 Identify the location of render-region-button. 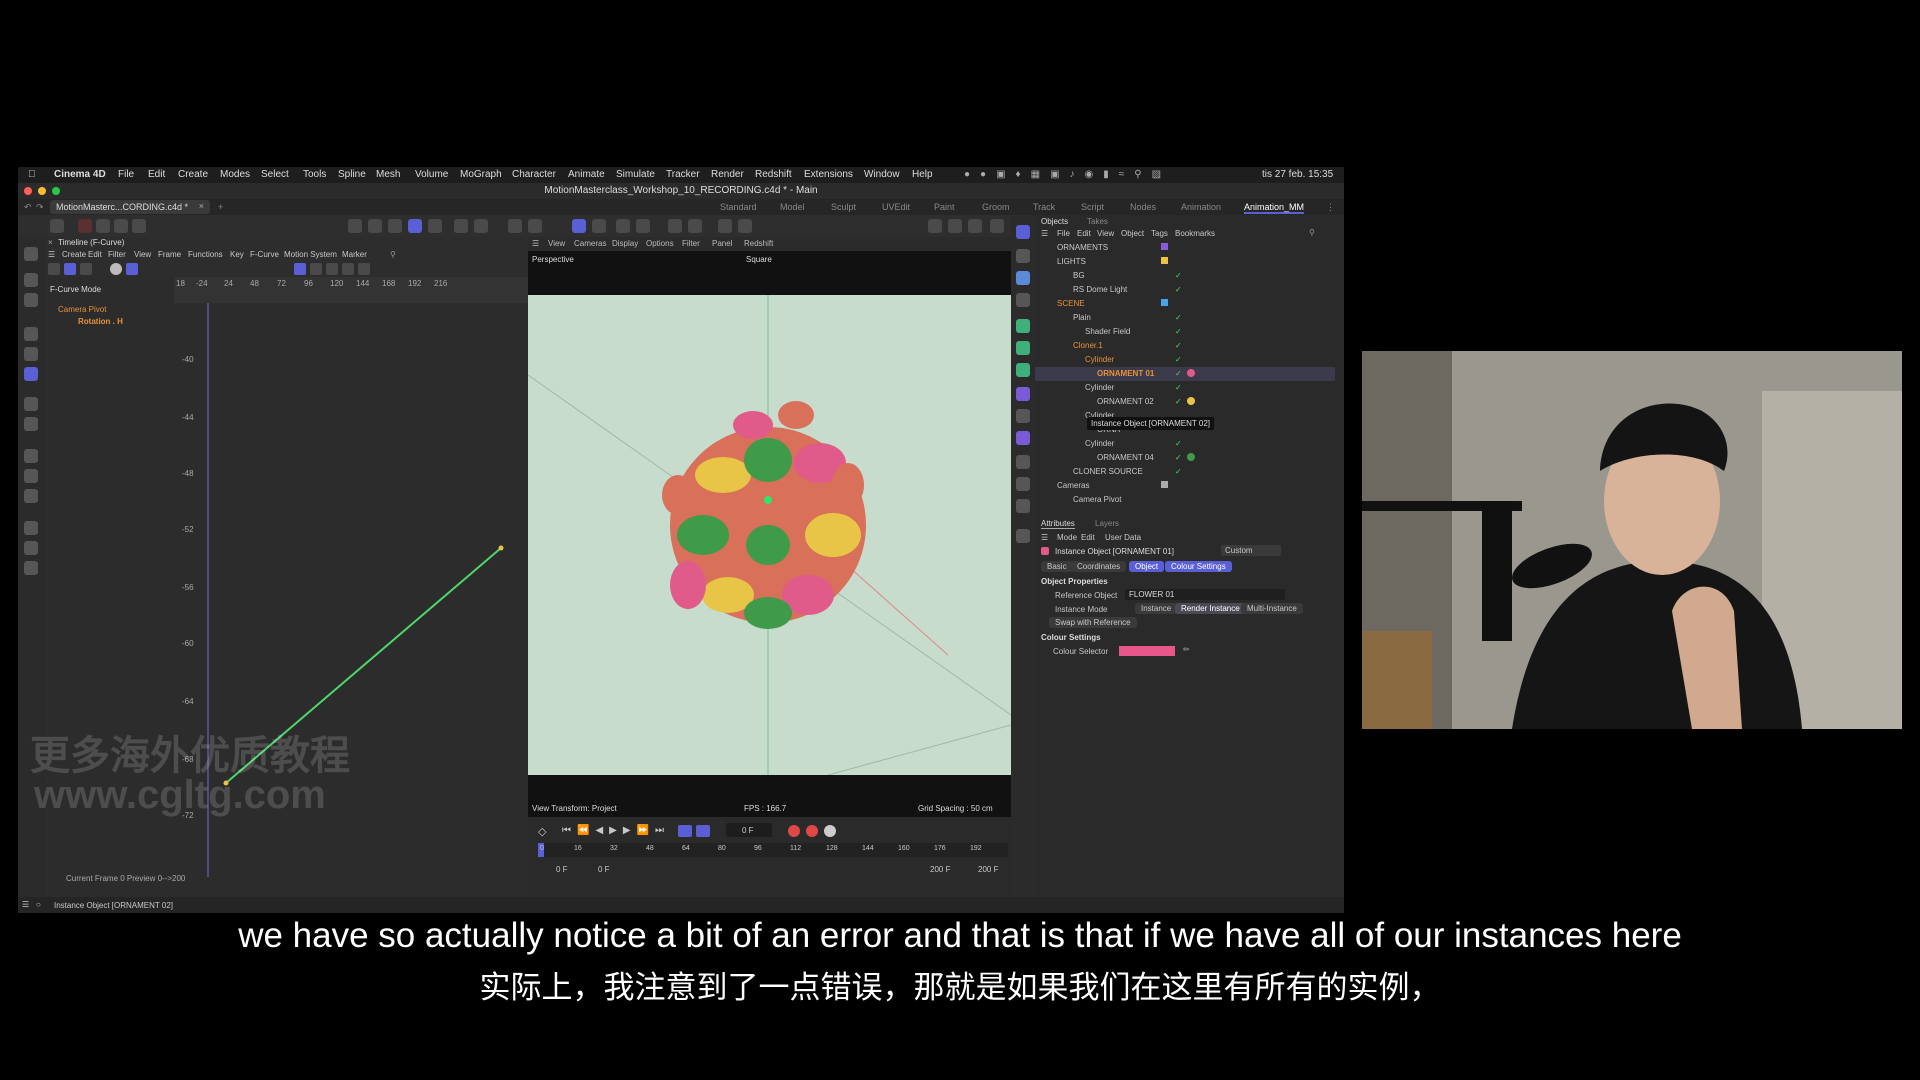
(935, 226).